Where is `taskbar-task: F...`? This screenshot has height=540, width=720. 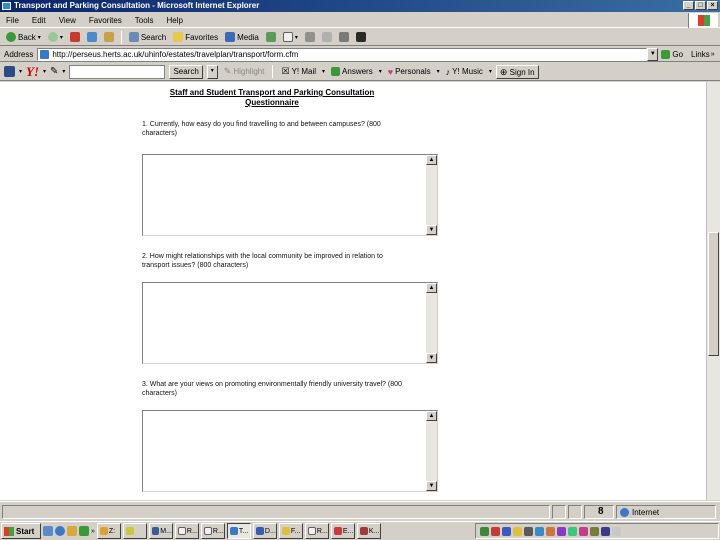 taskbar-task: F... is located at coordinates (290, 531).